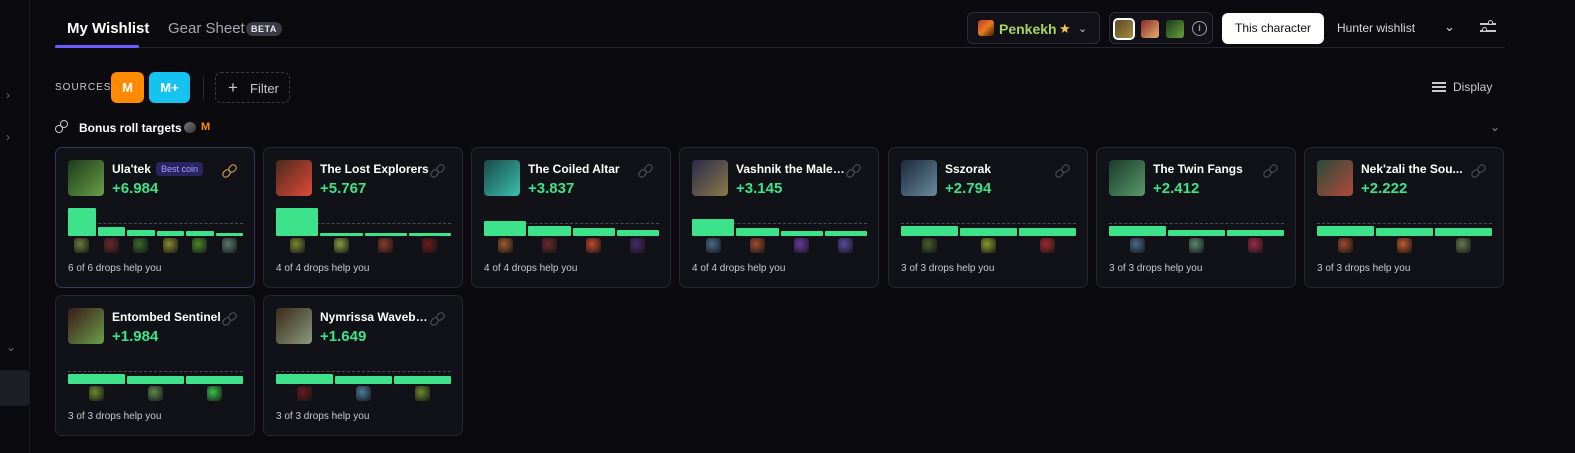 The image size is (1575, 453). I want to click on hunter-wishlist-button: Hunter wishlist, so click(1376, 28).